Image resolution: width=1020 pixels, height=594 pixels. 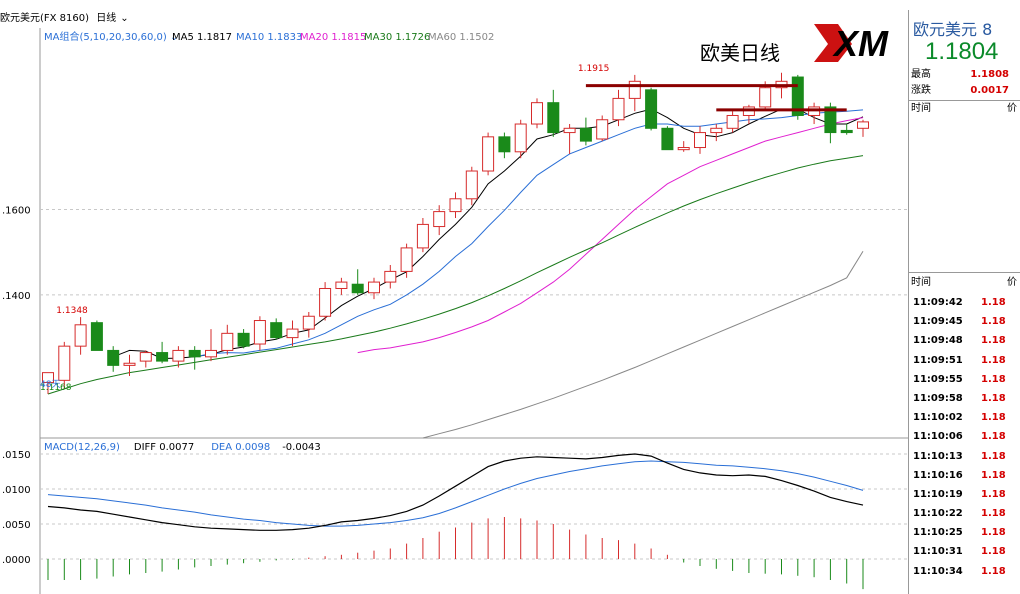 I want to click on tick-time: 11:10:02, so click(x=938, y=418).